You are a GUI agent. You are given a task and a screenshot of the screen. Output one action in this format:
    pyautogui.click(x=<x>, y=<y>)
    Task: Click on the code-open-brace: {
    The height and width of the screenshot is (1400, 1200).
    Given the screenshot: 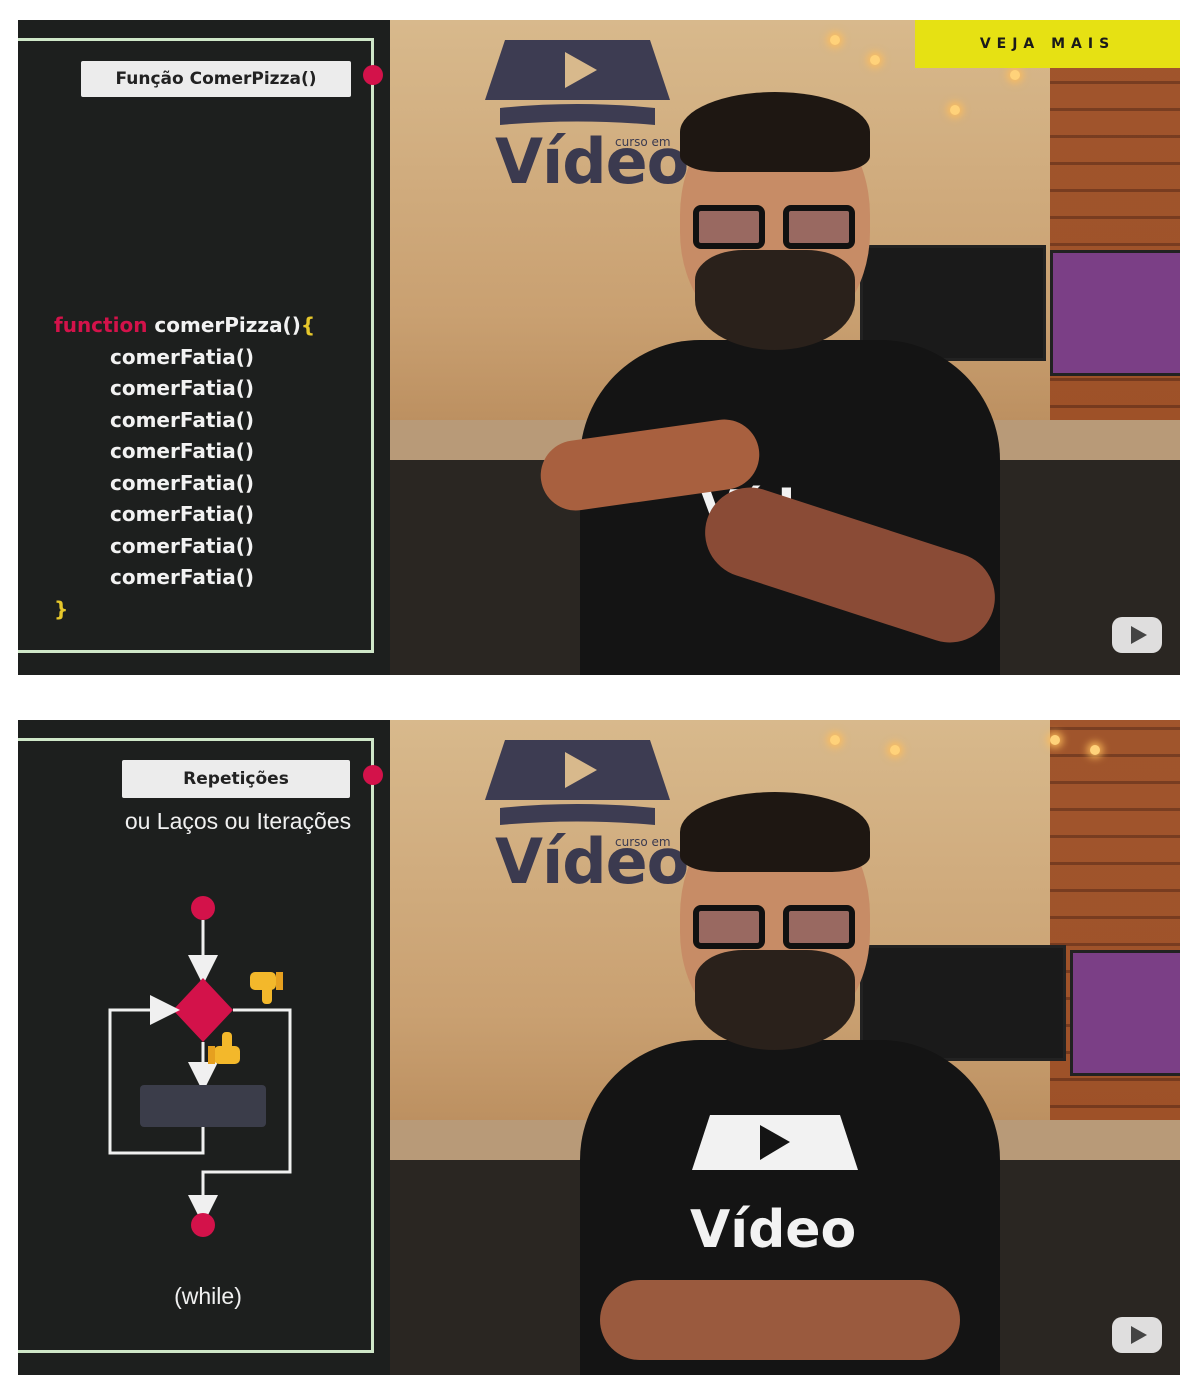 What is the action you would take?
    pyautogui.click(x=308, y=325)
    